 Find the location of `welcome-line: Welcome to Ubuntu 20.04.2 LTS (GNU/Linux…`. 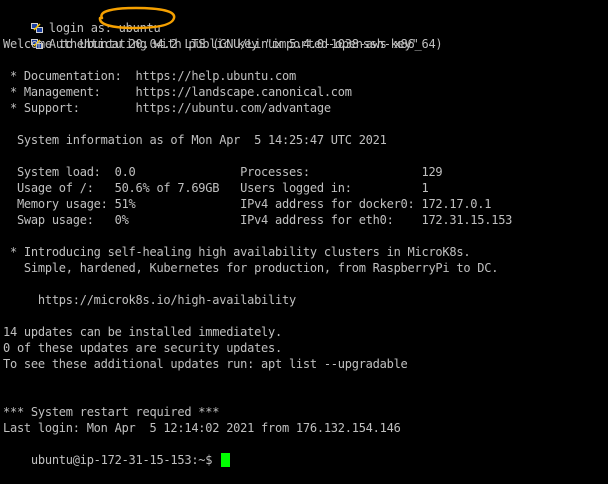

welcome-line: Welcome to Ubuntu 20.04.2 LTS (GNU/Linux… is located at coordinates (223, 44).